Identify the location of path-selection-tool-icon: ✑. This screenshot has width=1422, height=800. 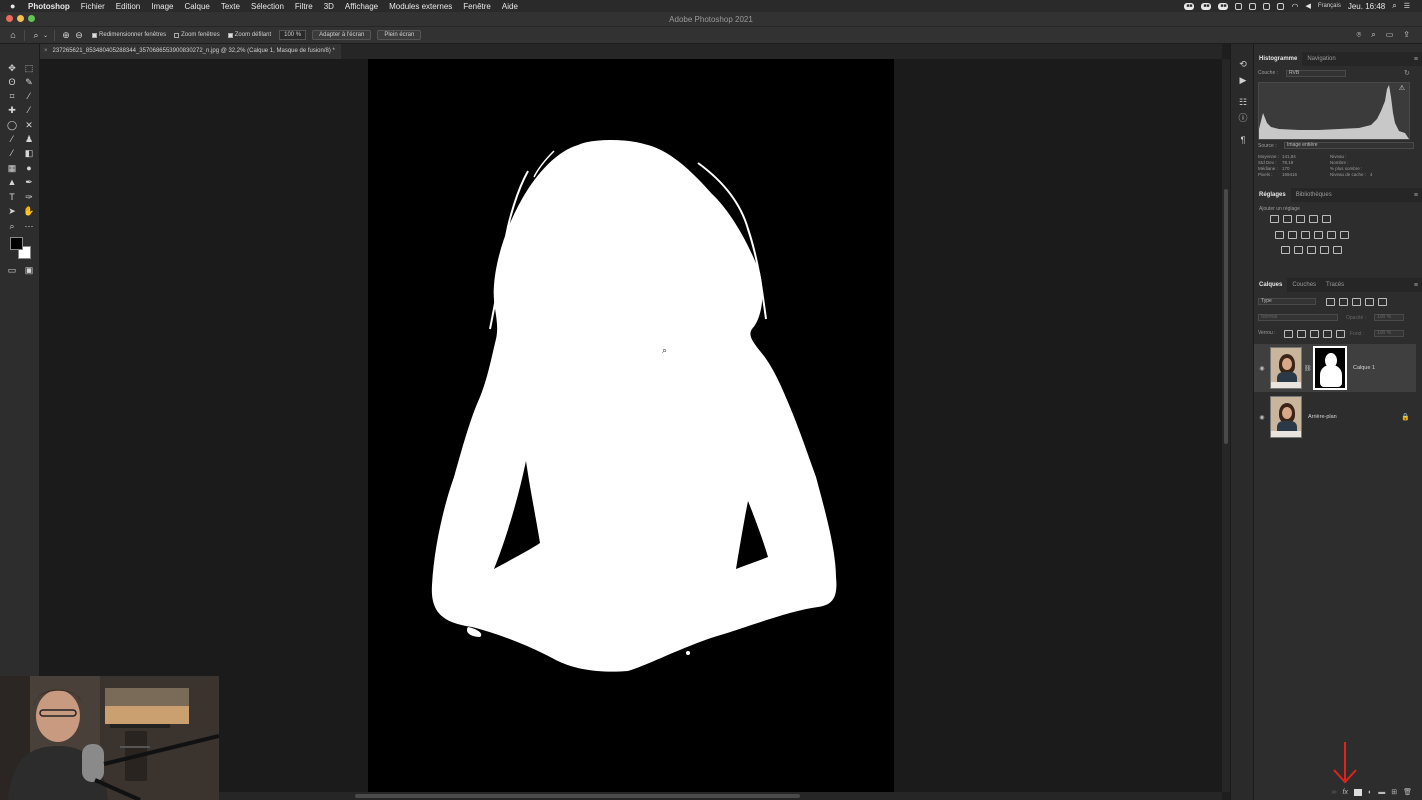
(29, 197).